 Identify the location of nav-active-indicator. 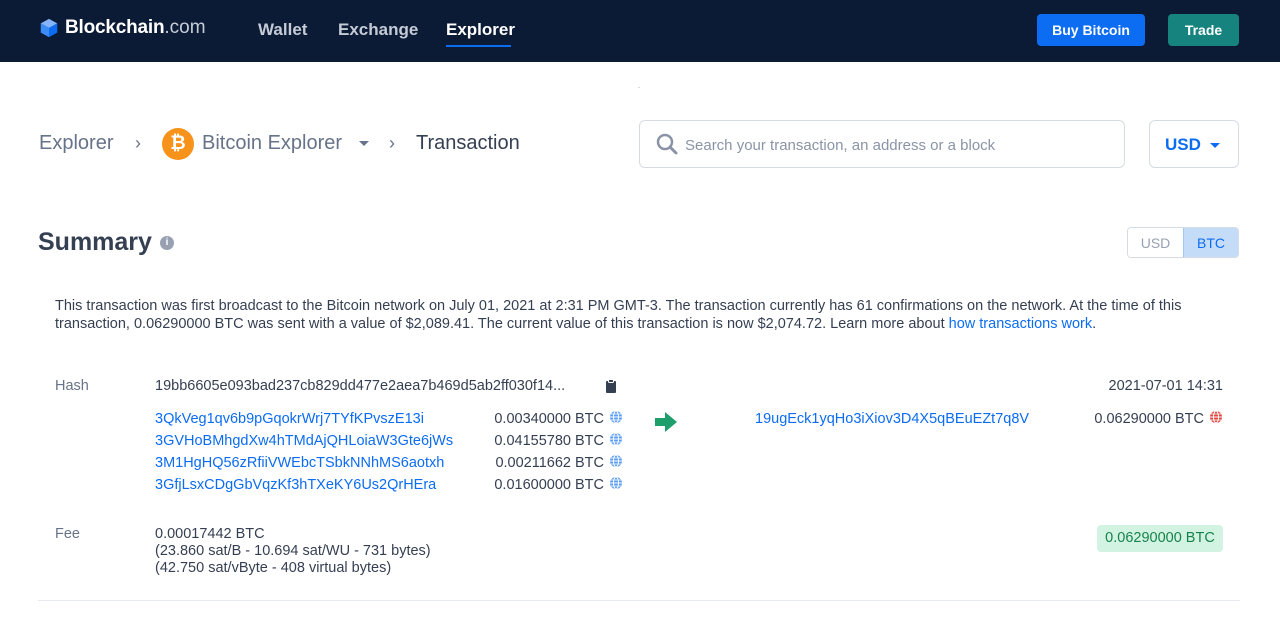
(478, 46).